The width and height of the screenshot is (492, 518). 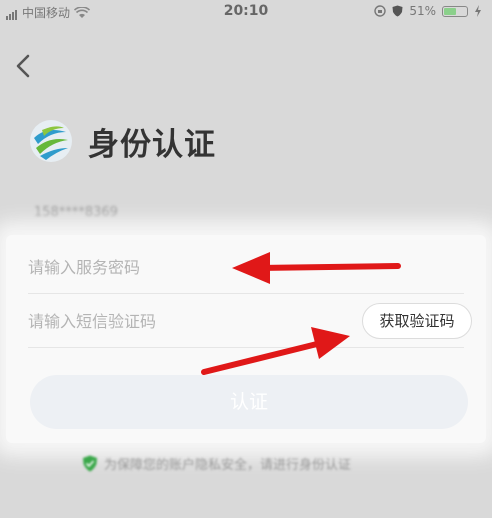 What do you see at coordinates (422, 11) in the screenshot?
I see `battery-percent: 51%` at bounding box center [422, 11].